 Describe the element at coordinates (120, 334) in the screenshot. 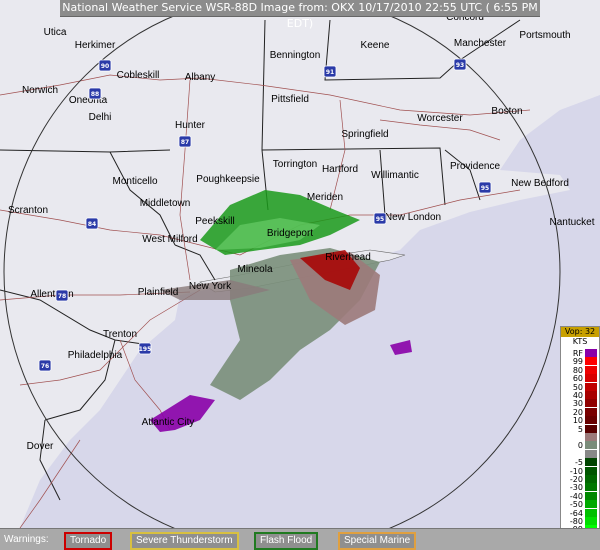

I see `city-label: Trenton` at that location.